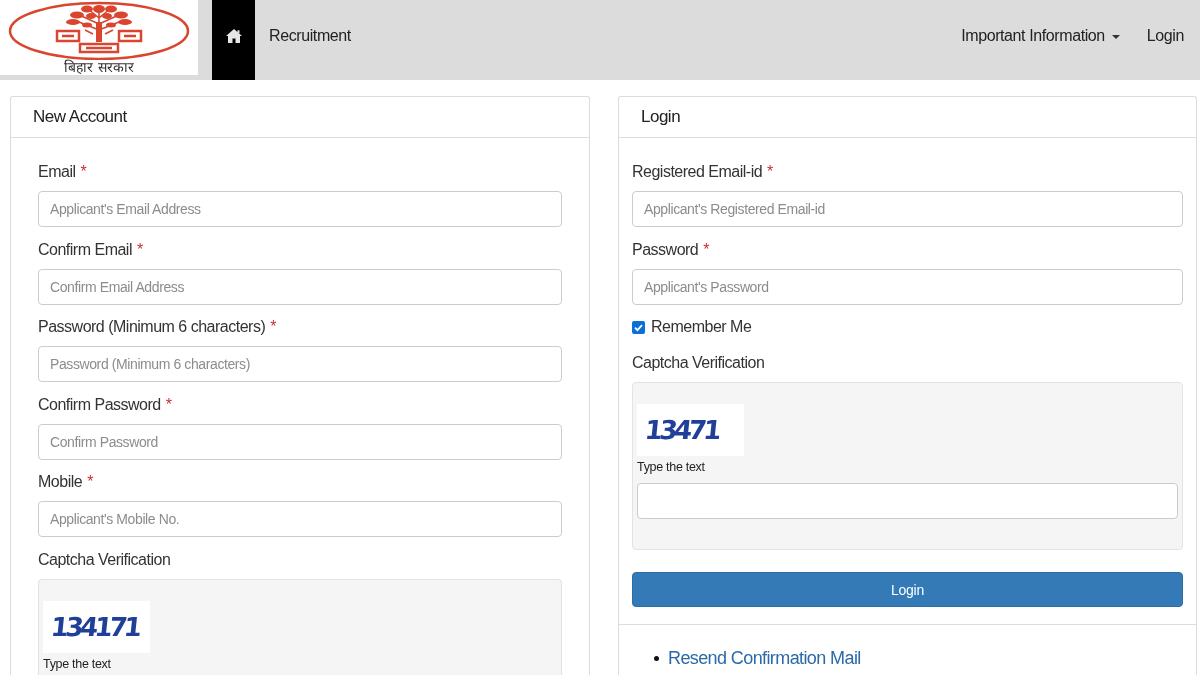 Image resolution: width=1200 pixels, height=675 pixels. Describe the element at coordinates (764, 658) in the screenshot. I see `resend-link: Resend Confirmation Mail` at that location.